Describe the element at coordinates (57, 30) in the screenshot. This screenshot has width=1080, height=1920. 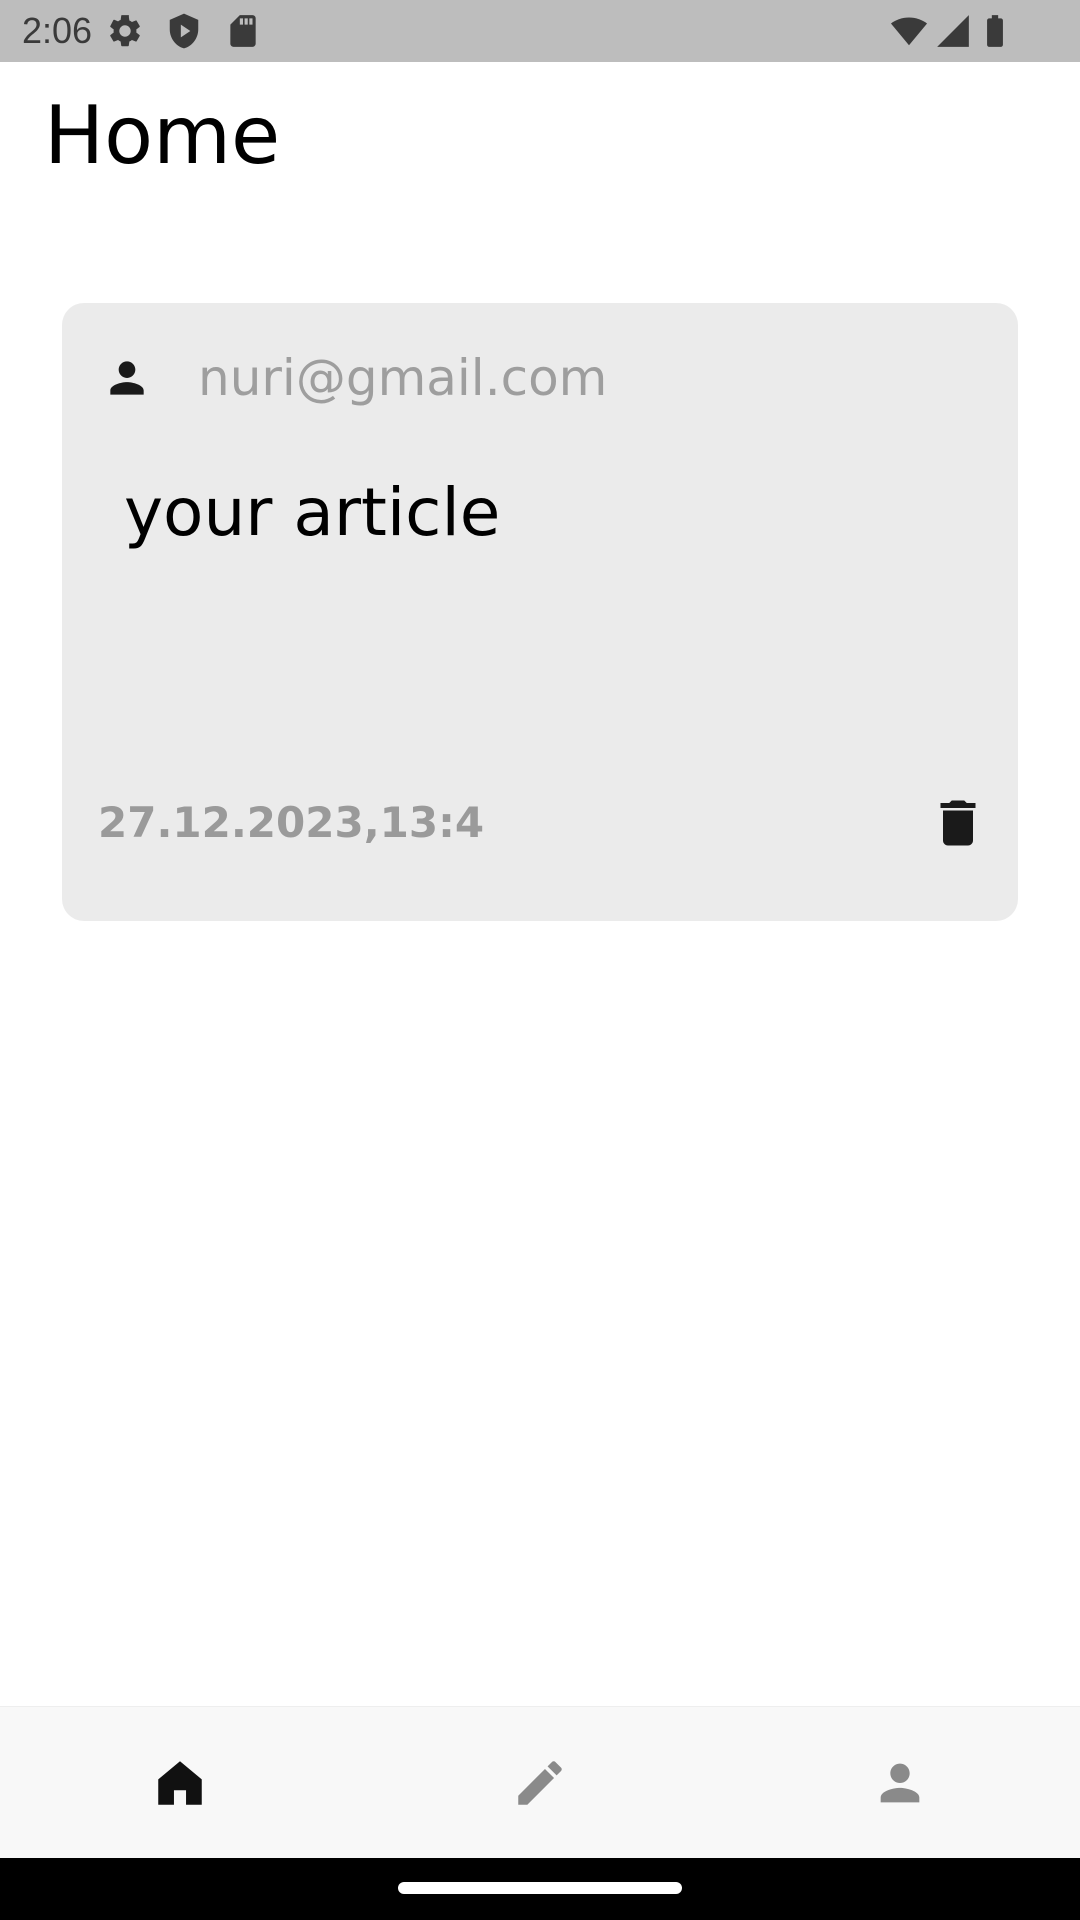
I see `status-time: 2:06` at that location.